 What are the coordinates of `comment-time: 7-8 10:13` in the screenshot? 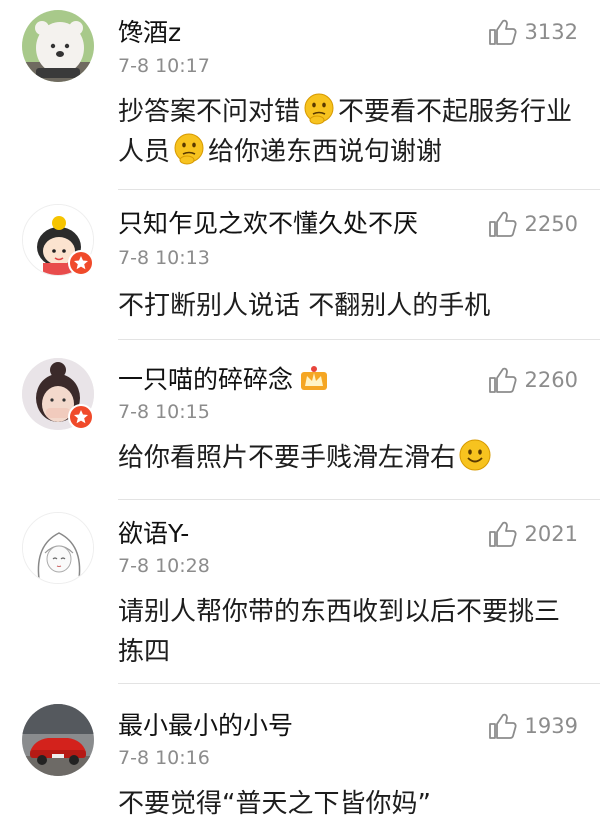 It's located at (164, 258).